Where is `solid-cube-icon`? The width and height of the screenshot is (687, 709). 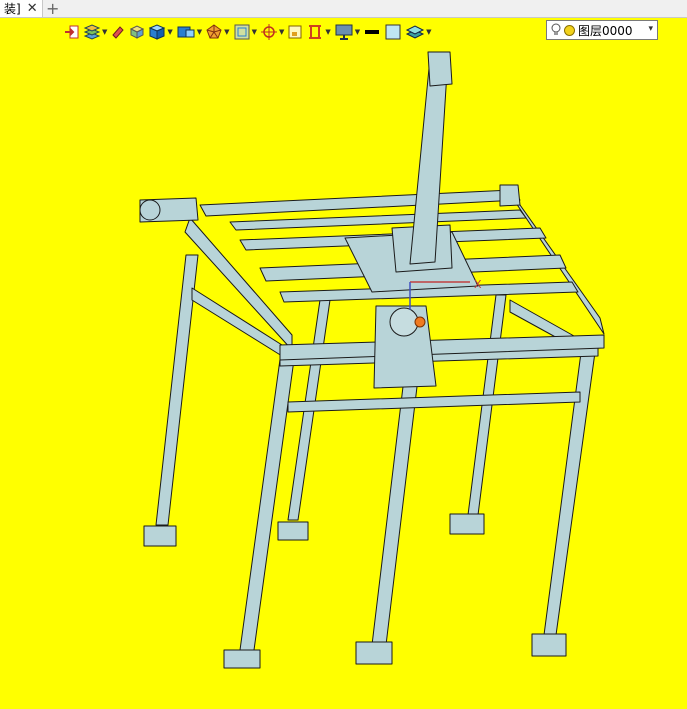 solid-cube-icon is located at coordinates (157, 32).